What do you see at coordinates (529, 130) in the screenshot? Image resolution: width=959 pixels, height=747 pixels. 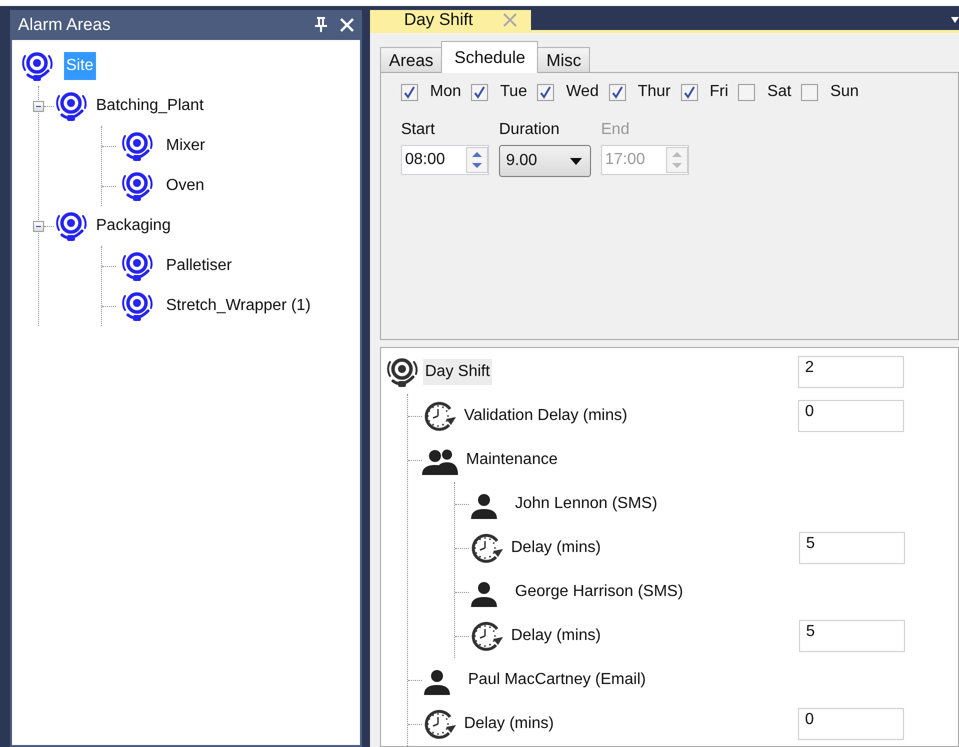 I see `field-label: Duration` at bounding box center [529, 130].